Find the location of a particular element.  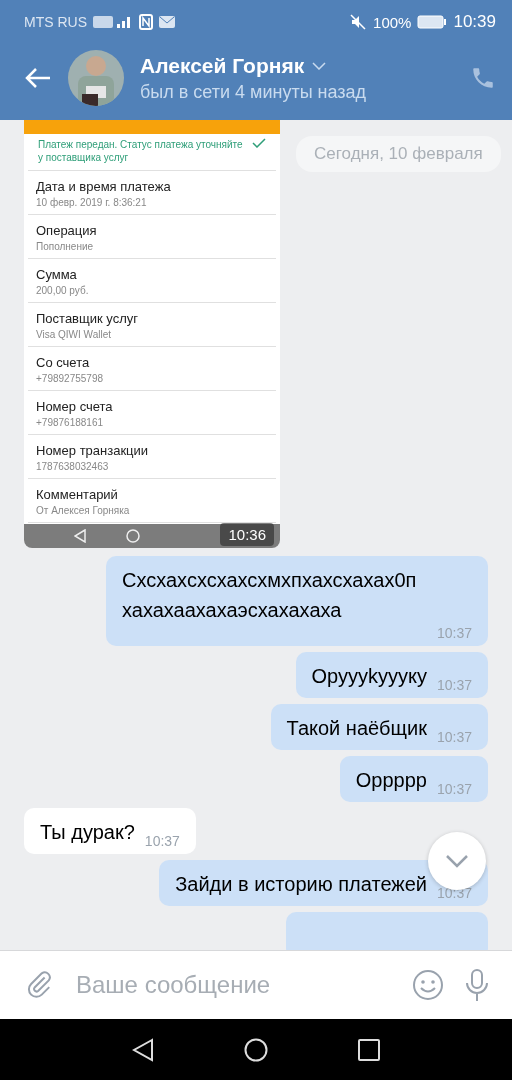

phone-icon is located at coordinates (483, 78).